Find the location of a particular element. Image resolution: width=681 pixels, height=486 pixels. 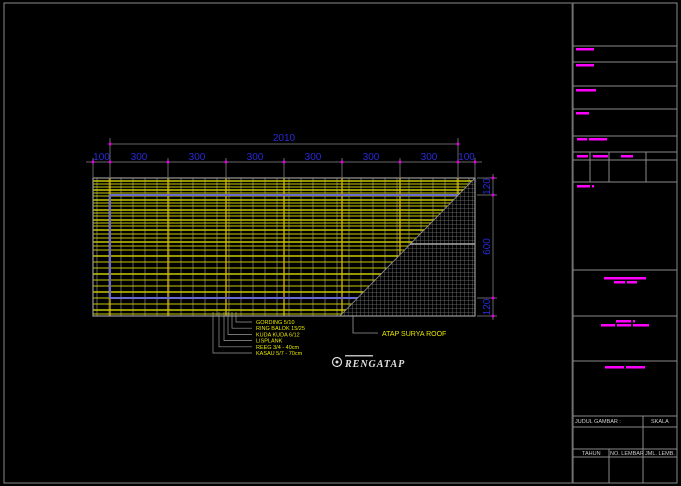

member-label: REEG 3/4 - 40cm is located at coordinates (278, 348).